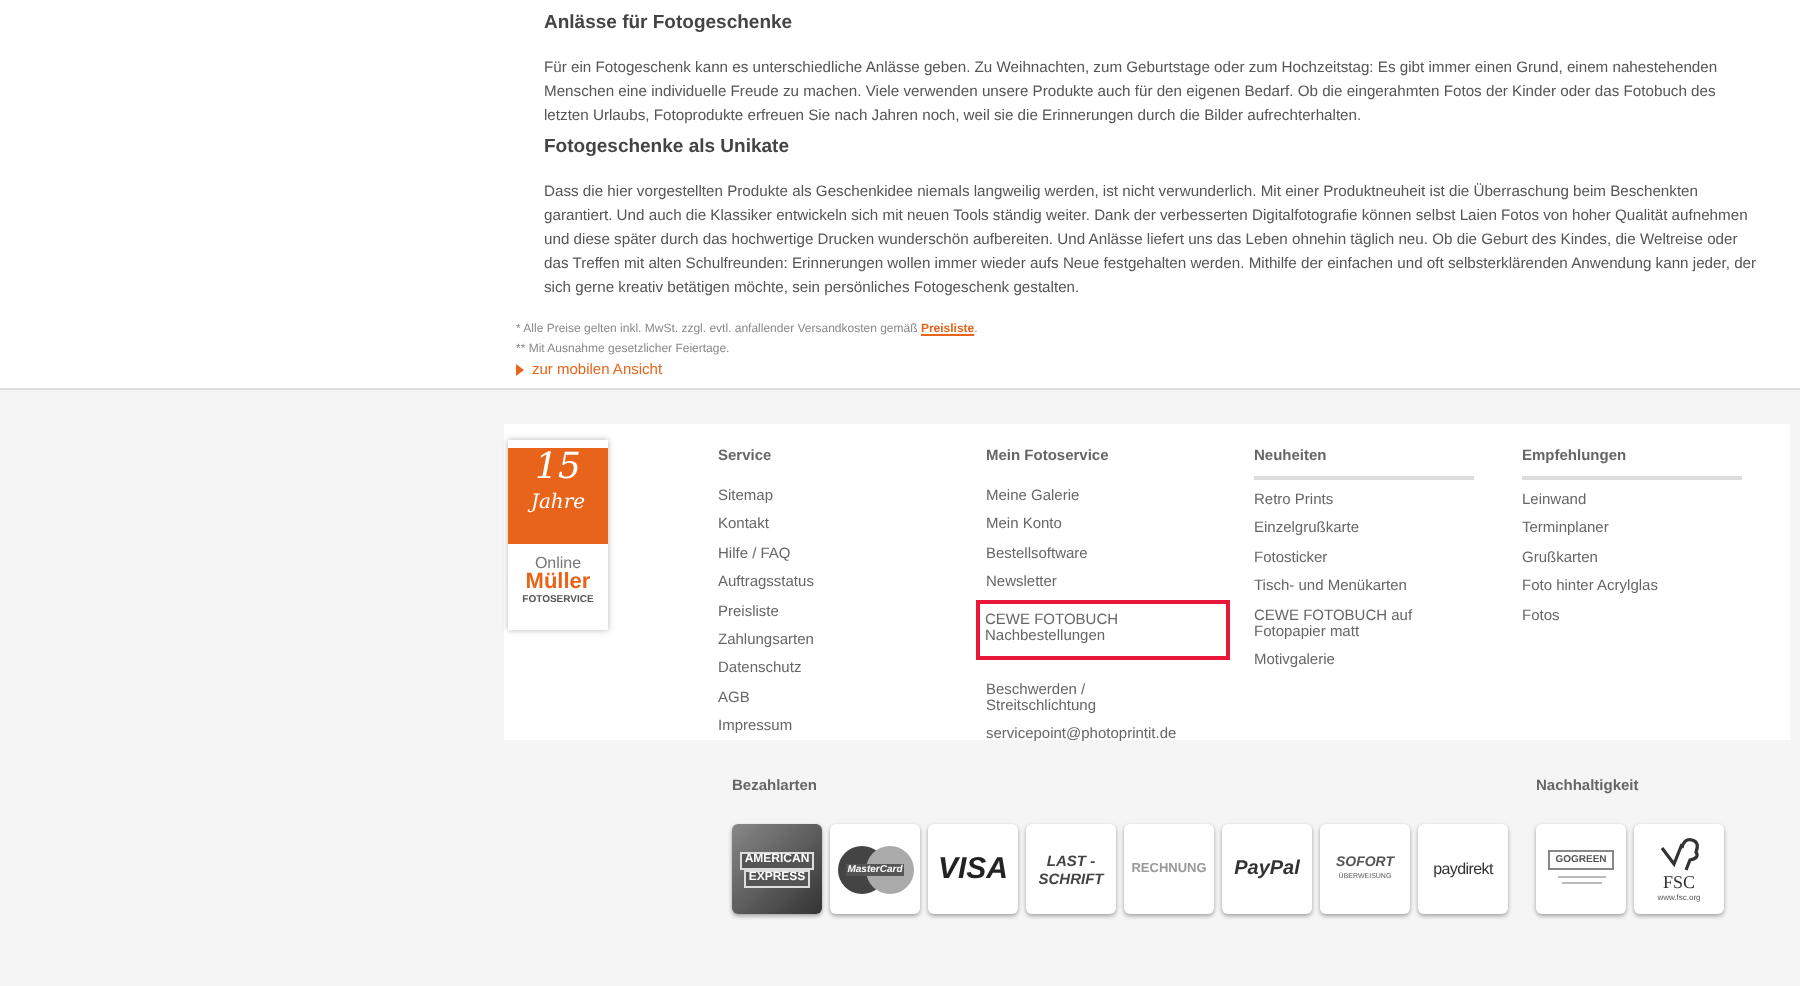  What do you see at coordinates (520, 370) in the screenshot?
I see `triangle-icon` at bounding box center [520, 370].